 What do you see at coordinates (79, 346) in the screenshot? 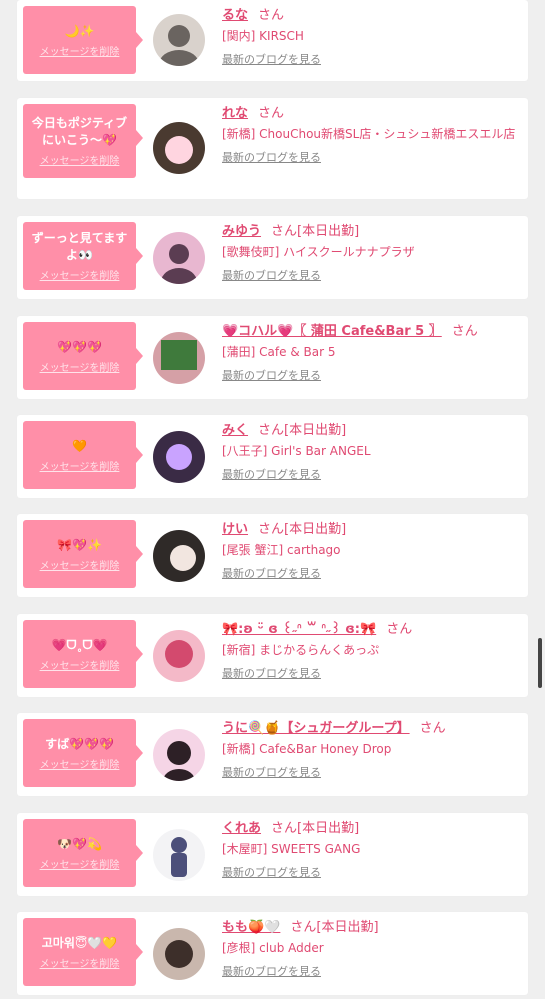
I see `message-text: 💖💖💖` at bounding box center [79, 346].